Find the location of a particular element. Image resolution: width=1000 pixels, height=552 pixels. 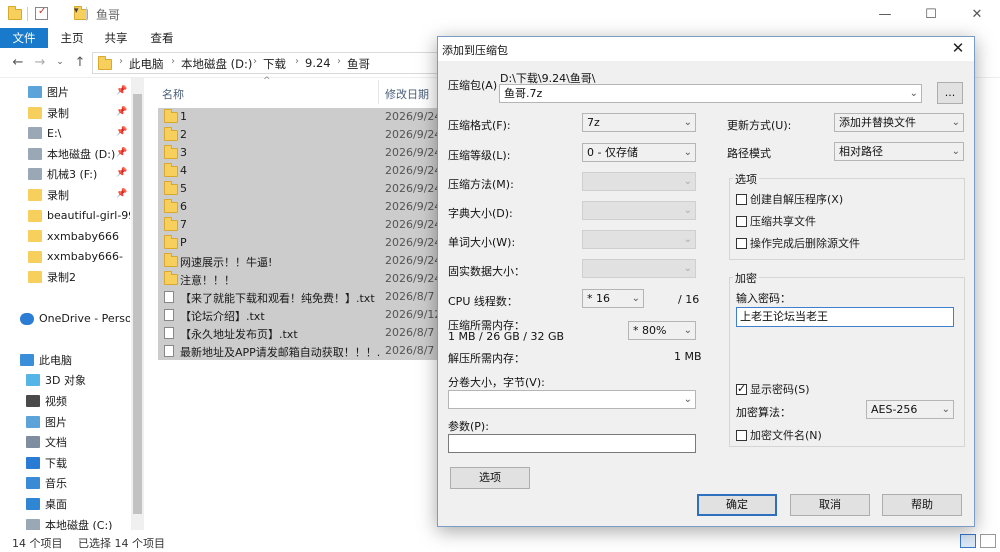

breadcrumb-this-pc: 此电脑 is located at coordinates (146, 64).